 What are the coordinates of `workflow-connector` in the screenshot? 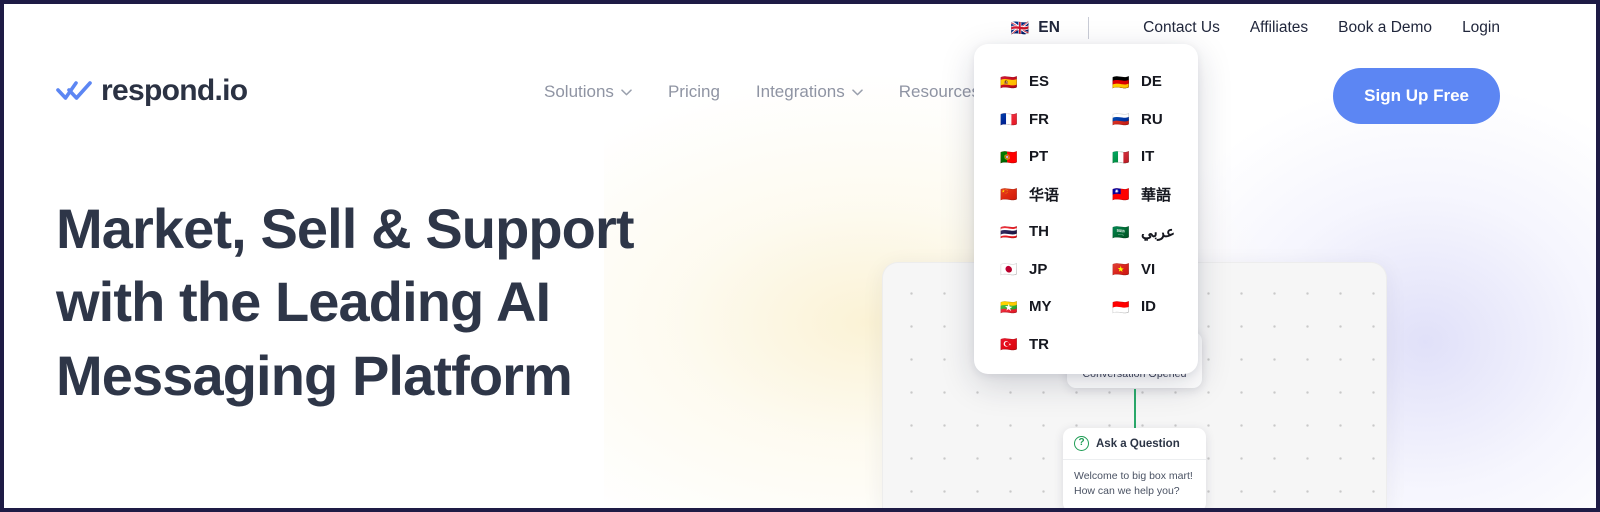 It's located at (1135, 409).